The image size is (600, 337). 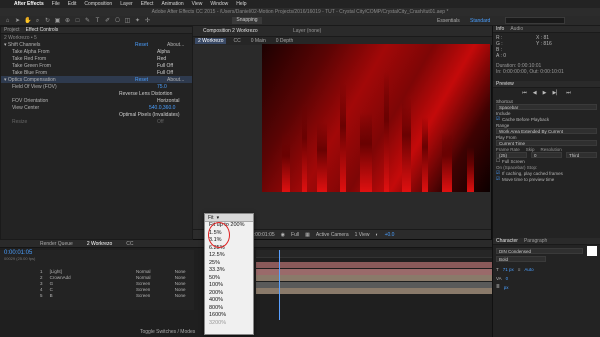 I want to click on resolution-dropdown: Full, so click(x=295, y=235).